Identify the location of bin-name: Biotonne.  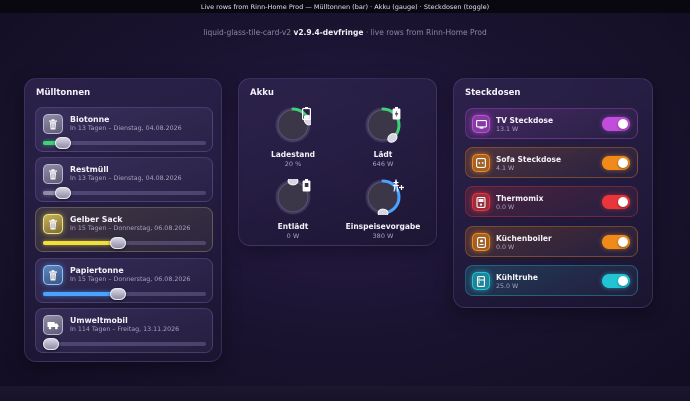
(90, 119).